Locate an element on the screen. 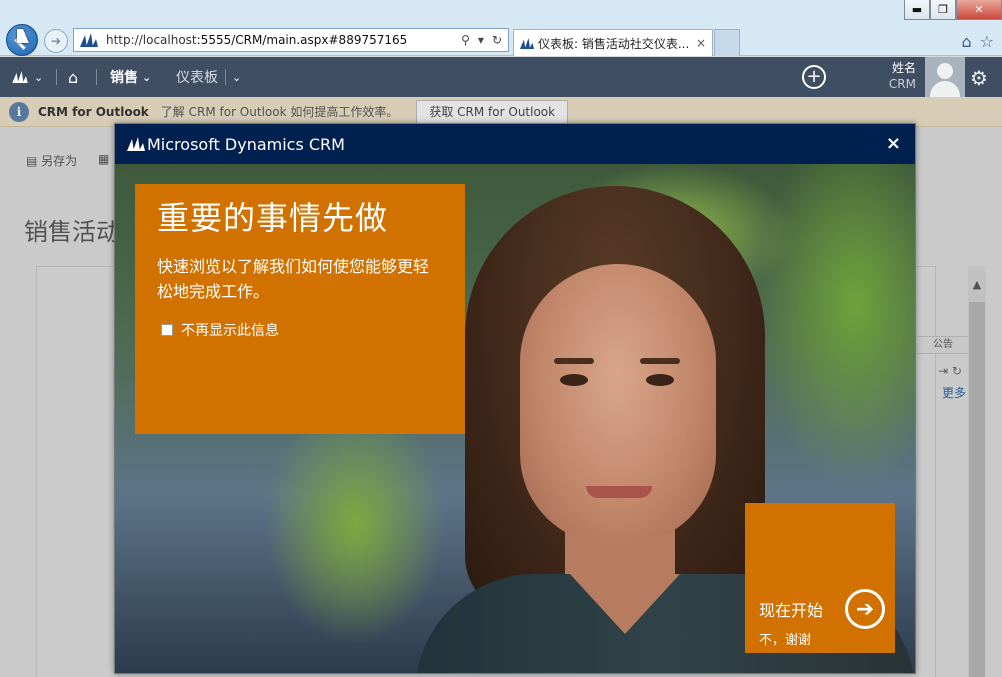 This screenshot has width=1002, height=677. dialog-title: Microsoft Dynamics CRM is located at coordinates (246, 144).